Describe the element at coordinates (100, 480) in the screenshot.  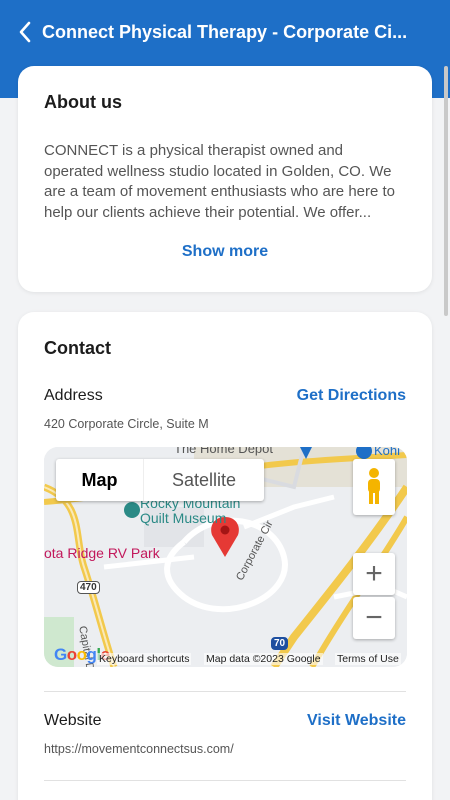
I see `map-type-map-button: Map` at that location.